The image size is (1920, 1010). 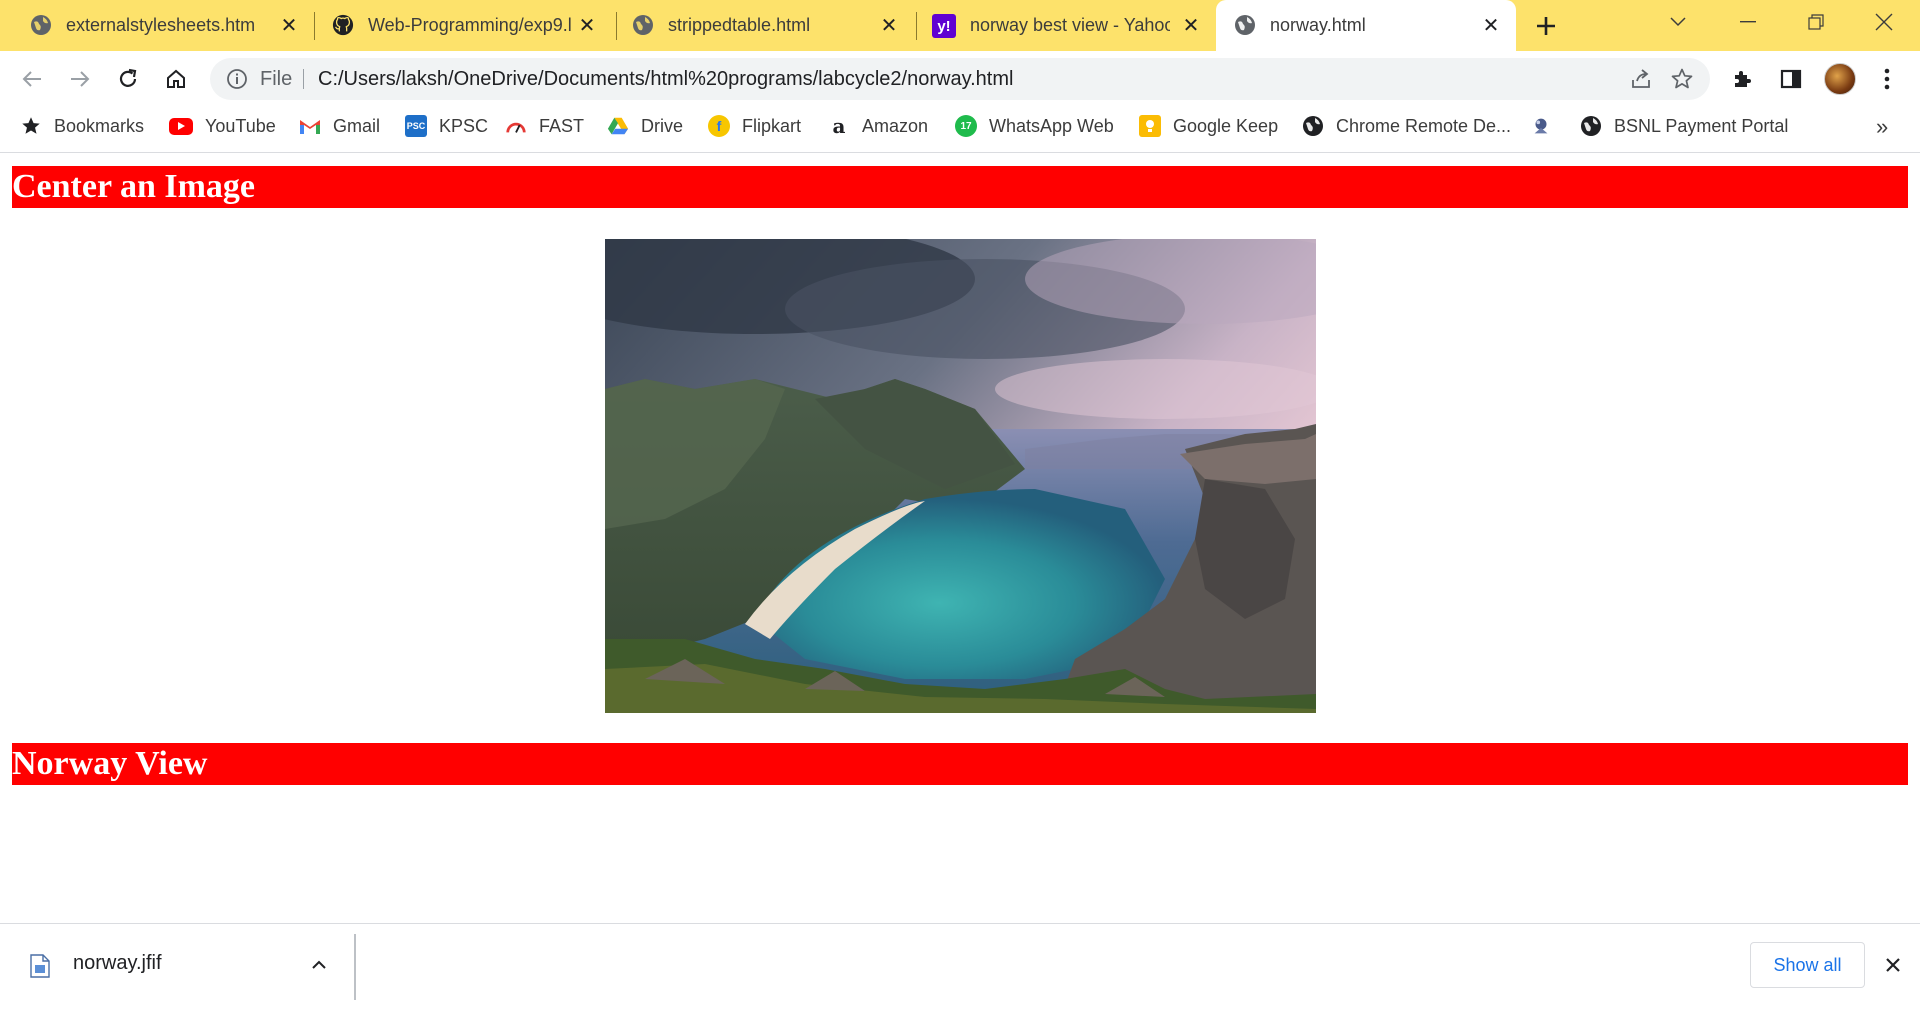 I want to click on tab-norway-active: norway.html ✕, so click(x=1366, y=25).